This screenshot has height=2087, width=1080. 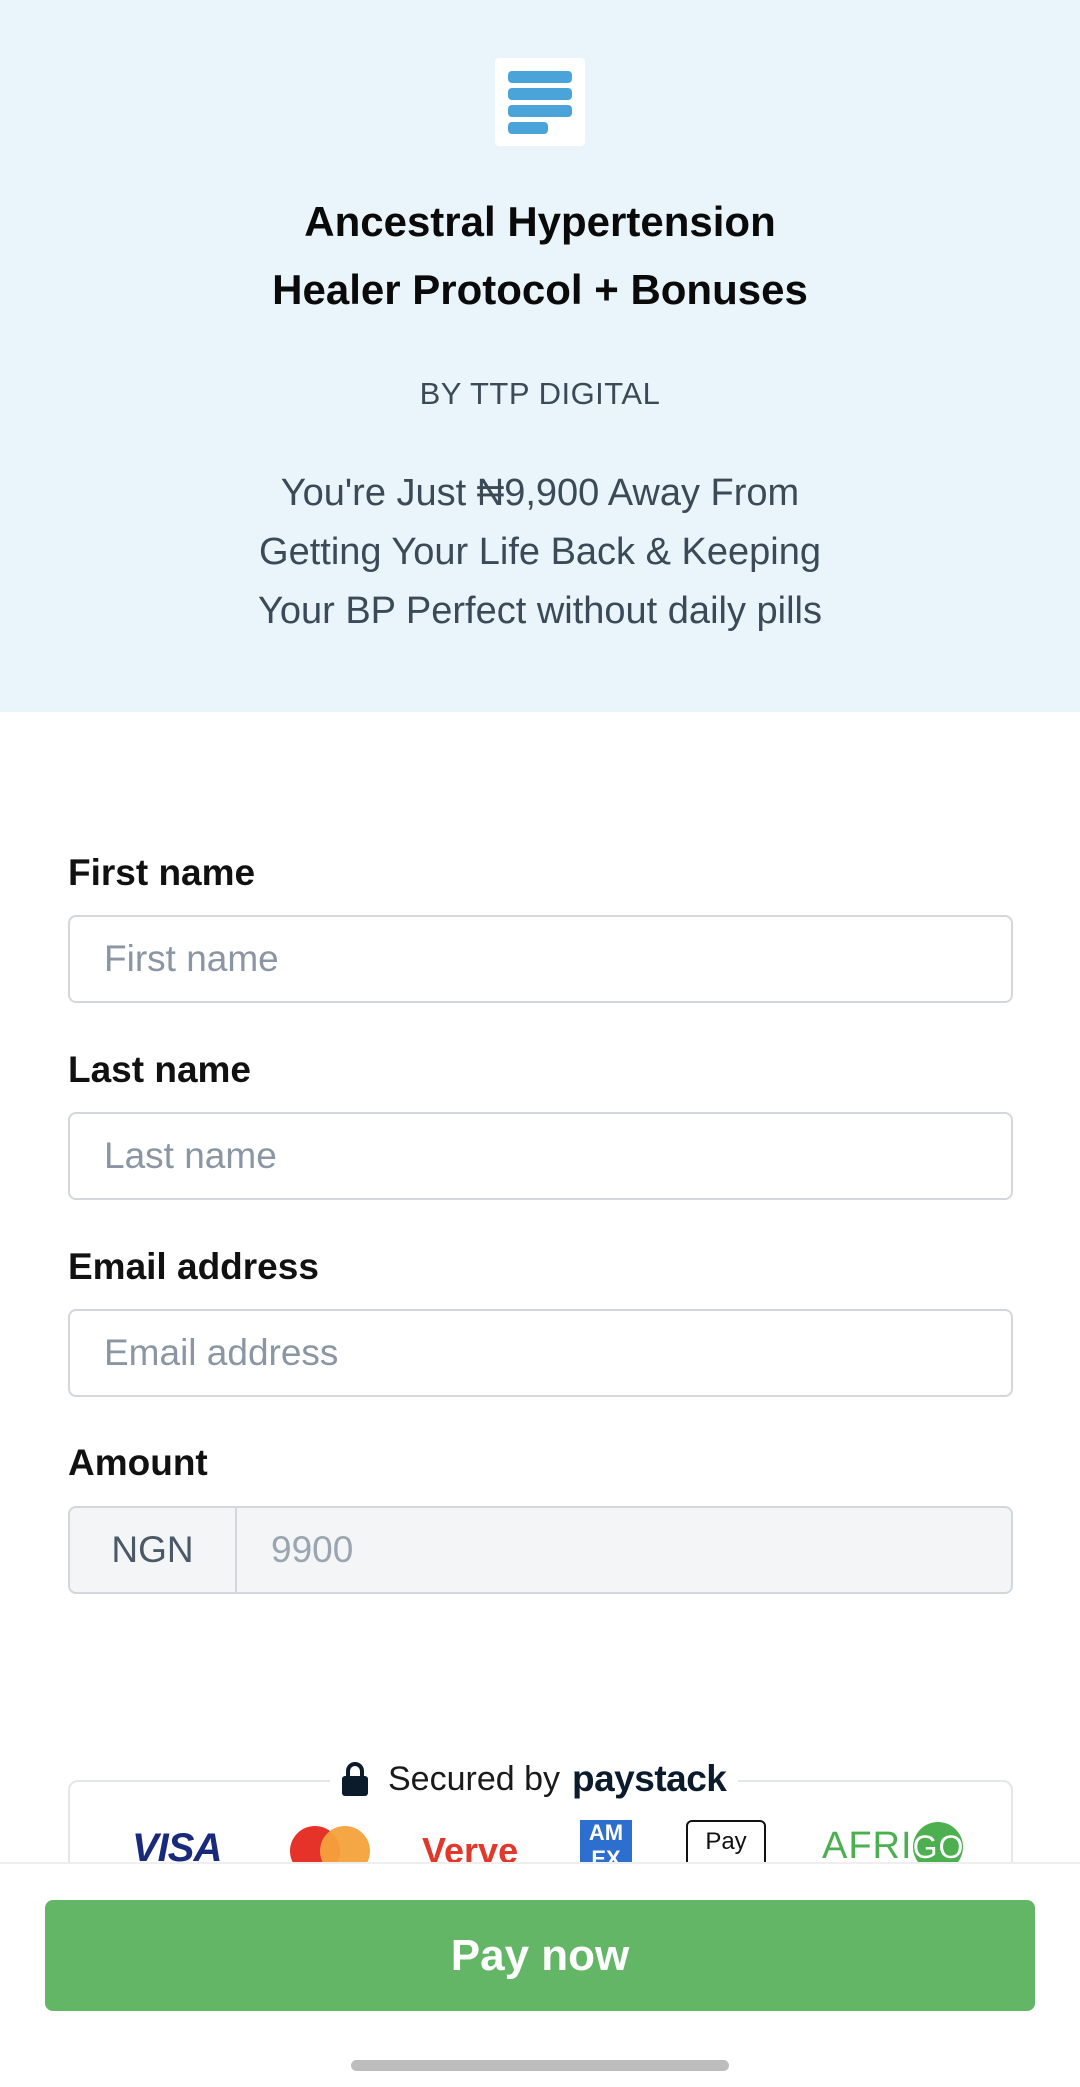 I want to click on first-name-input, so click(x=540, y=959).